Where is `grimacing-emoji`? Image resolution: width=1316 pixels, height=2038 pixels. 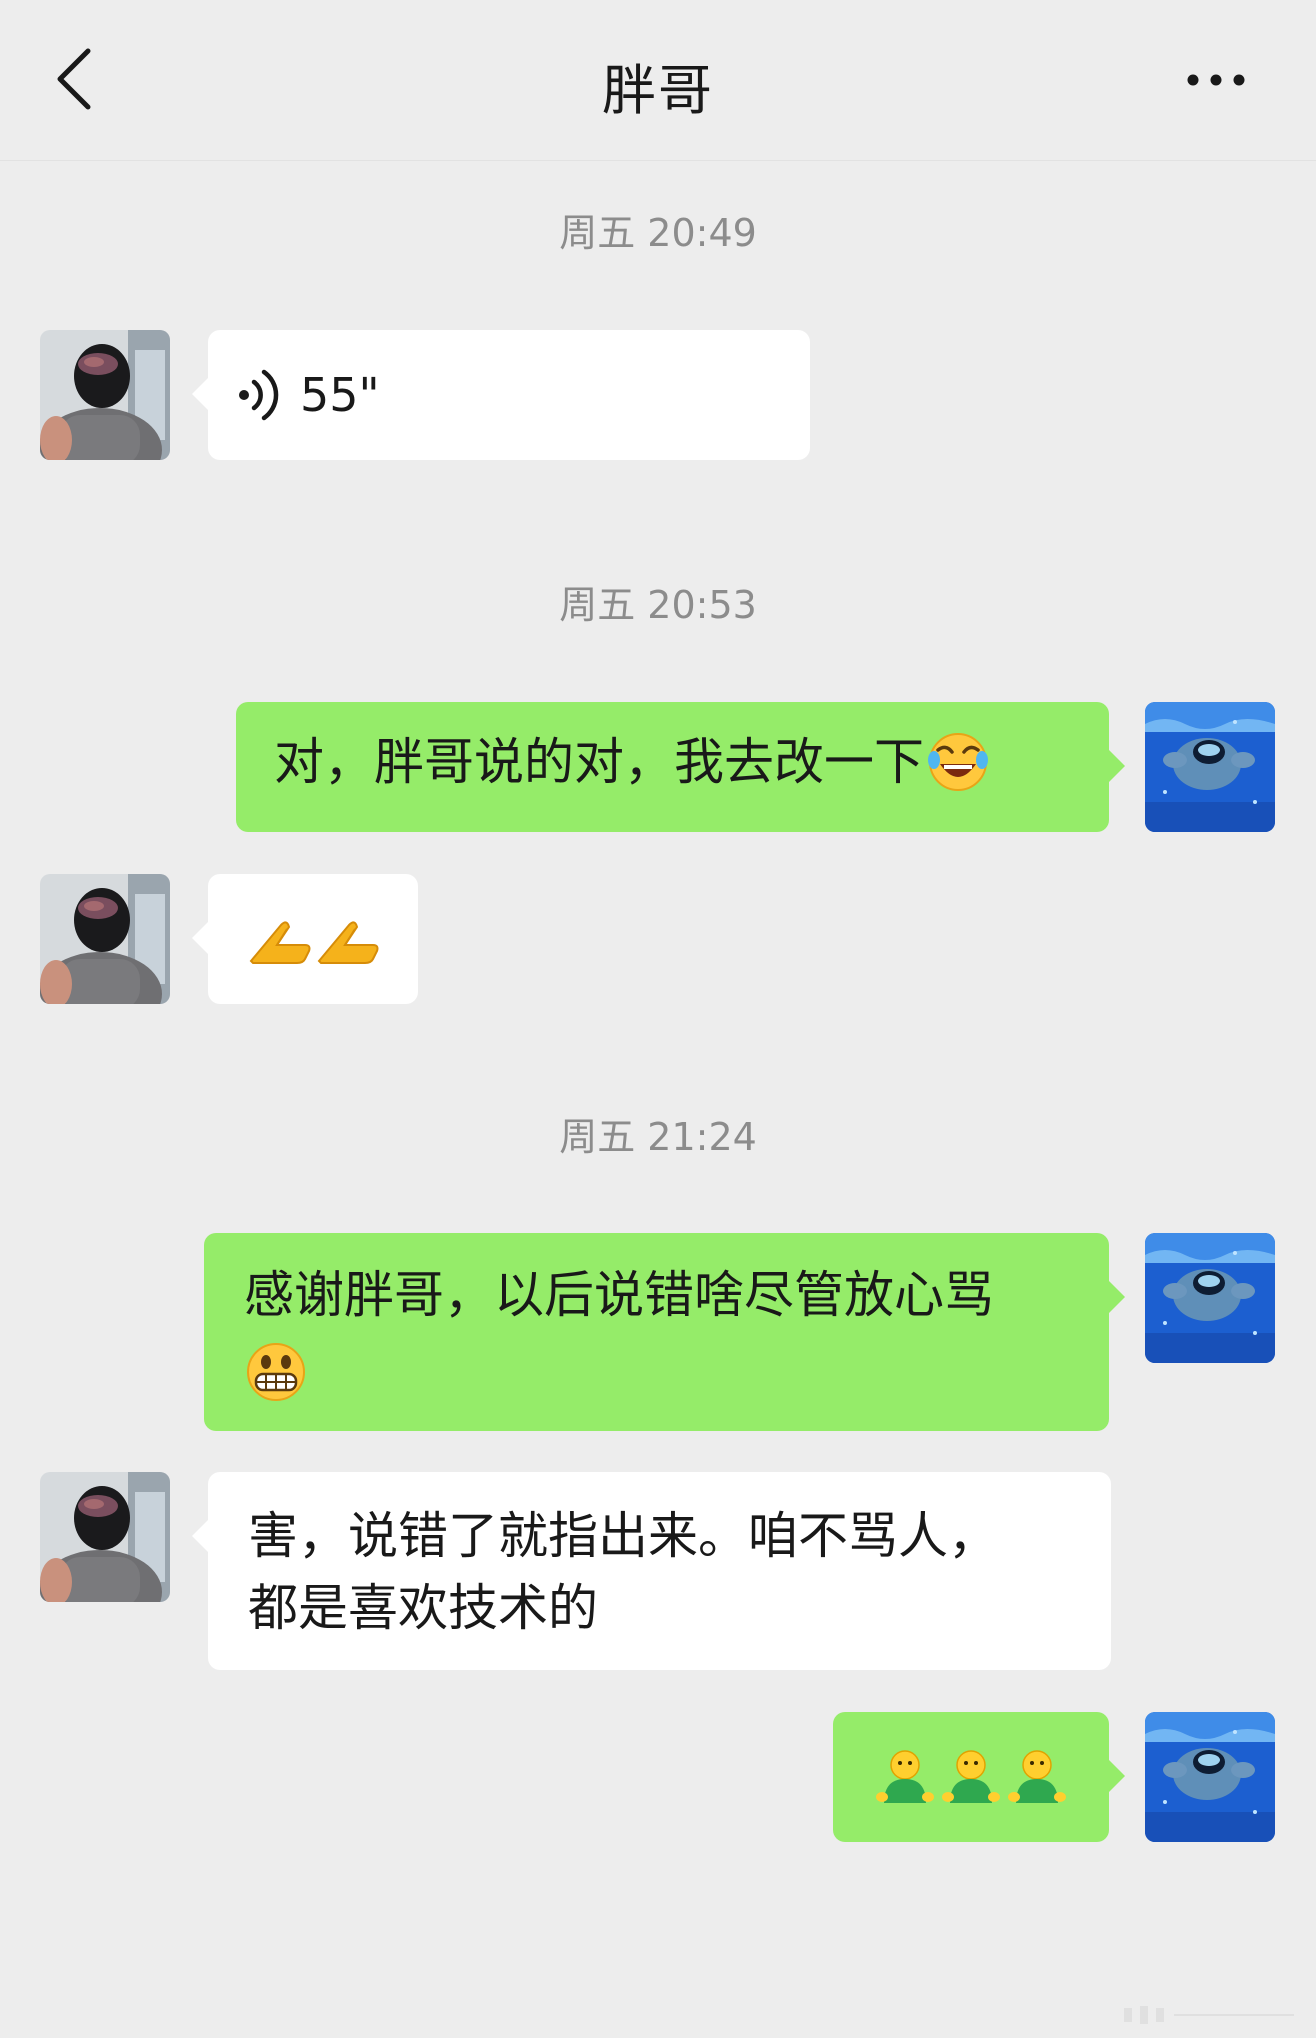 grimacing-emoji is located at coordinates (276, 1371).